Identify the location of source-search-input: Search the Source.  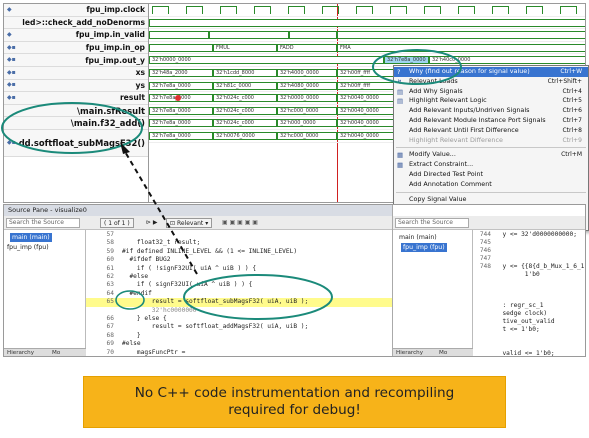
(43, 223).